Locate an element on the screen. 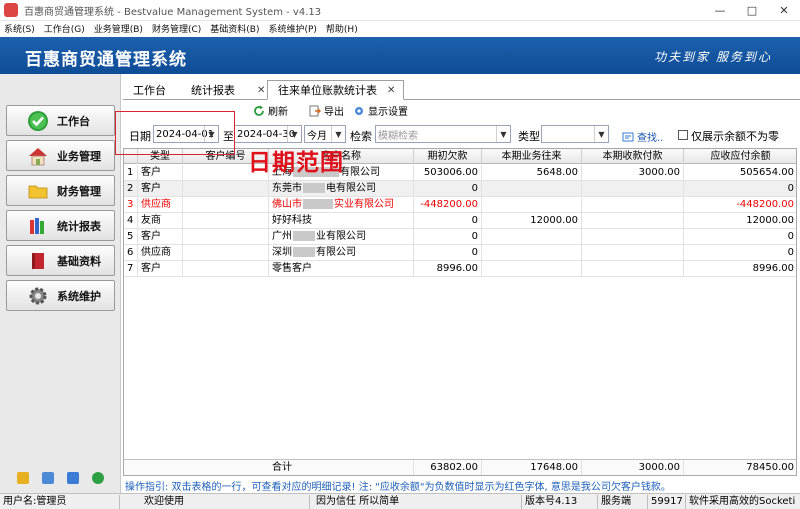 The width and height of the screenshot is (800, 509). maximize-button: □ is located at coordinates (752, 10).